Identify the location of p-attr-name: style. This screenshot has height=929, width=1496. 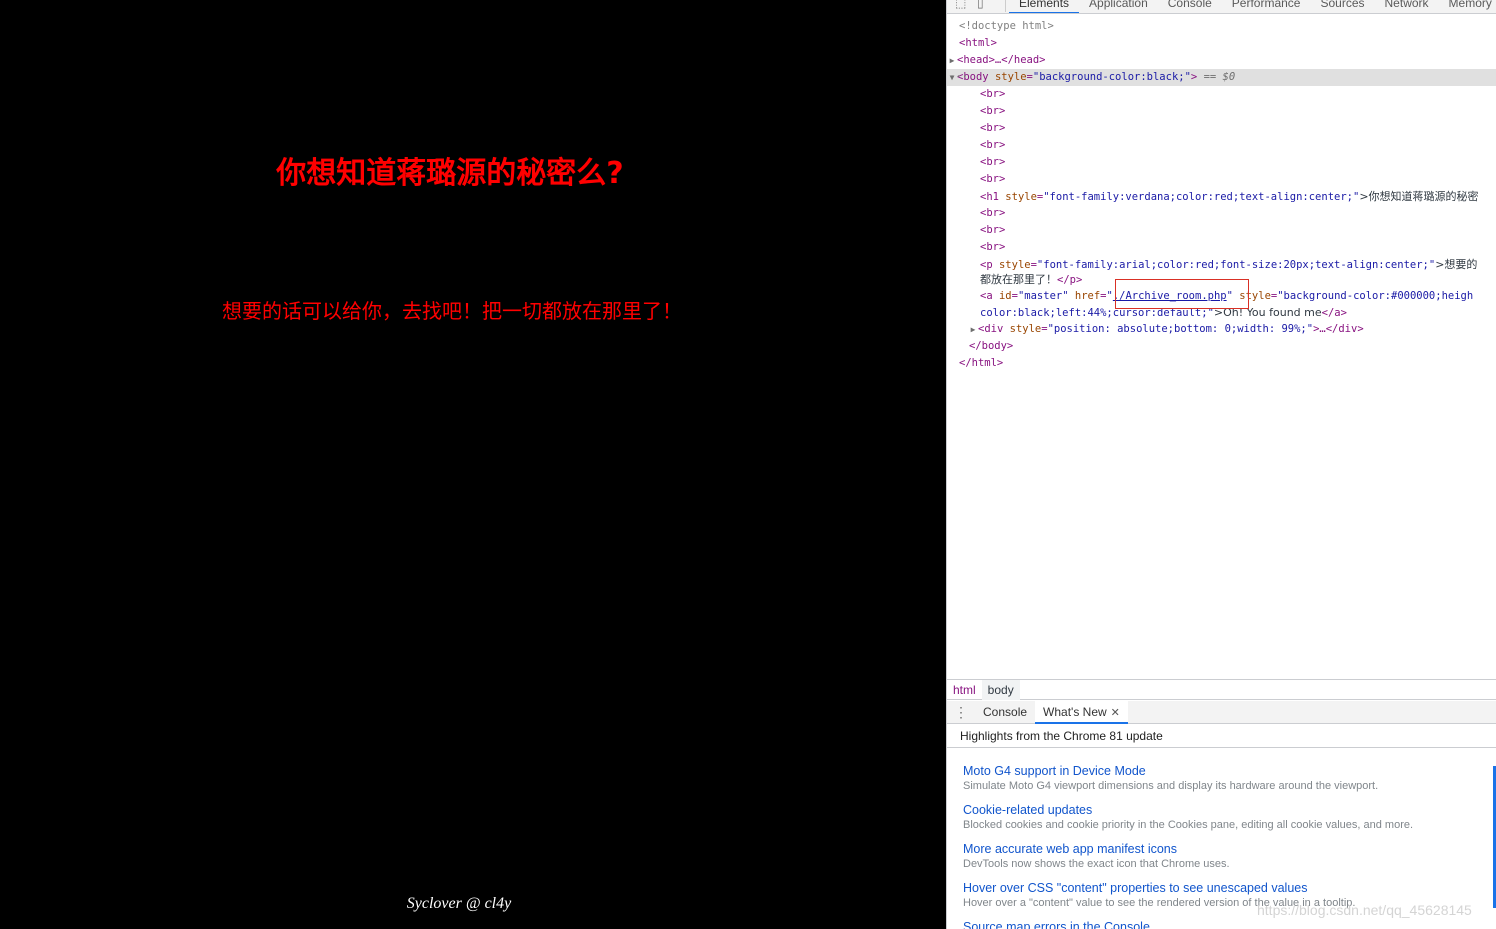
(1014, 265).